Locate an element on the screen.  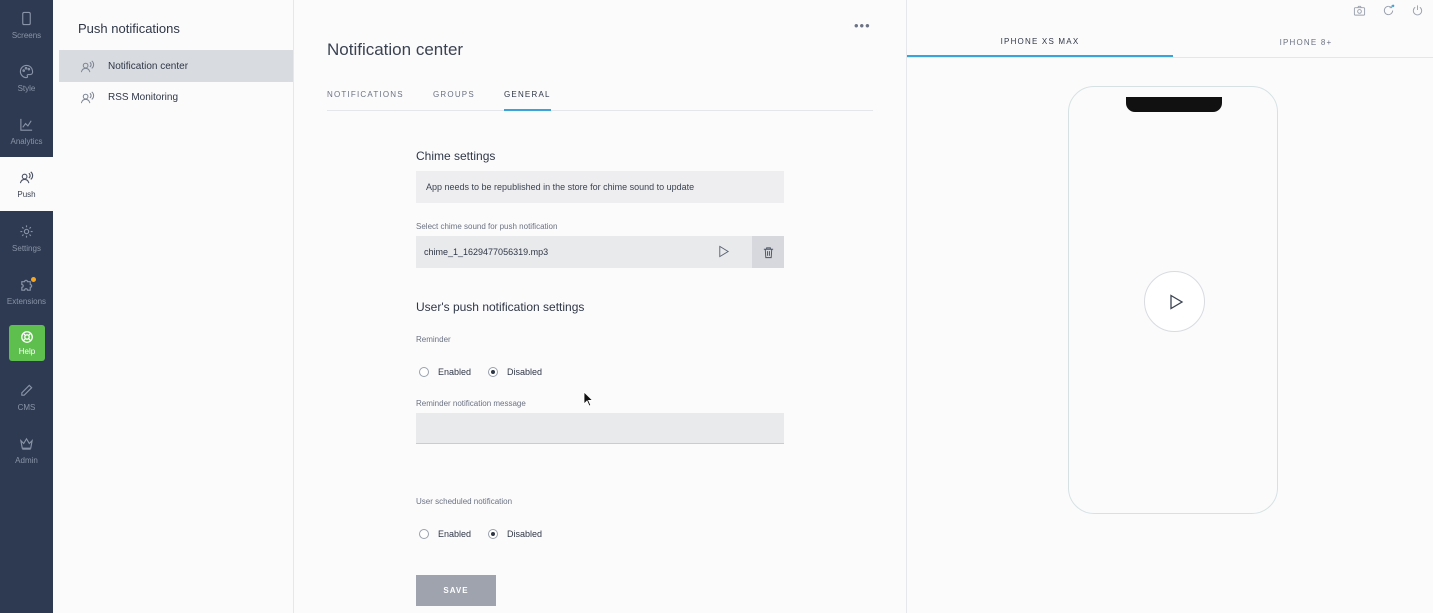
palette-icon is located at coordinates (26, 71).